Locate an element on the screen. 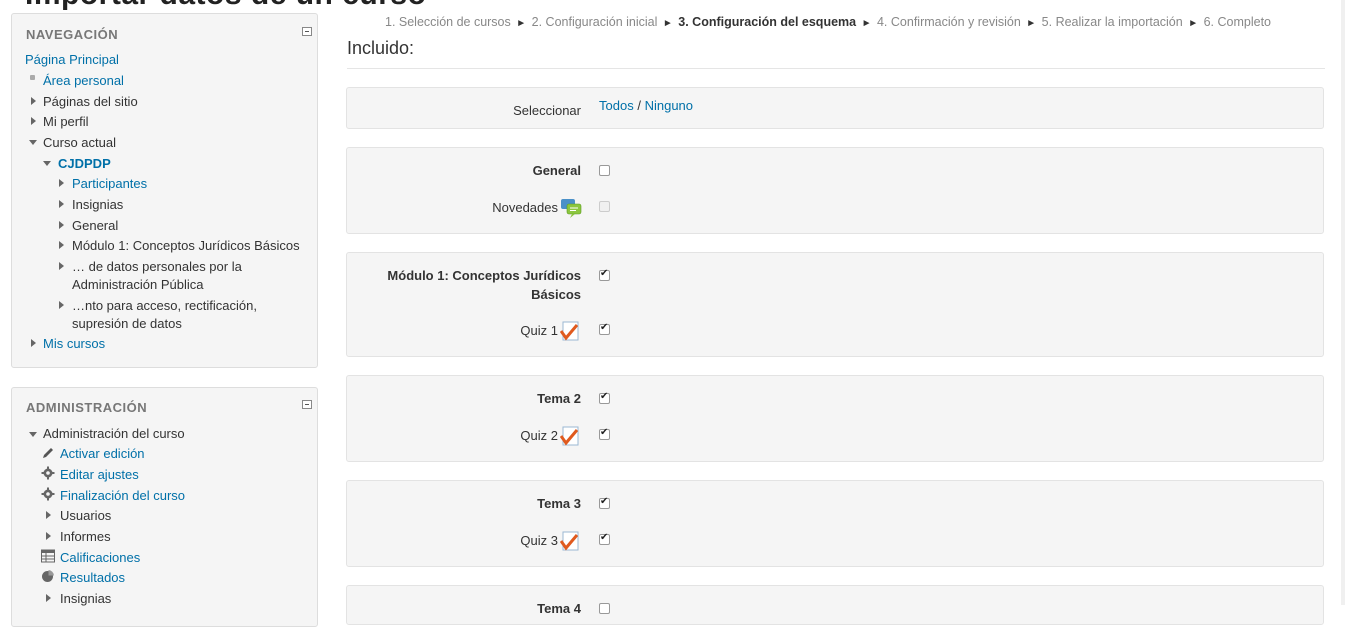  admin-resultados: Resultados is located at coordinates (92, 578).